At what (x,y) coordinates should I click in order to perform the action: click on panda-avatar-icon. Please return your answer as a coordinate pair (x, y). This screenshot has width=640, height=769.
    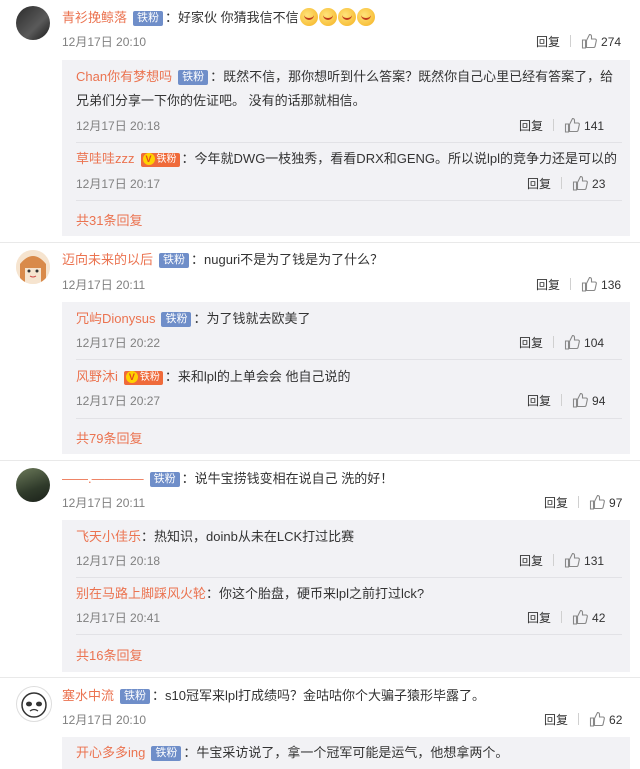
    Looking at the image, I should click on (34, 705).